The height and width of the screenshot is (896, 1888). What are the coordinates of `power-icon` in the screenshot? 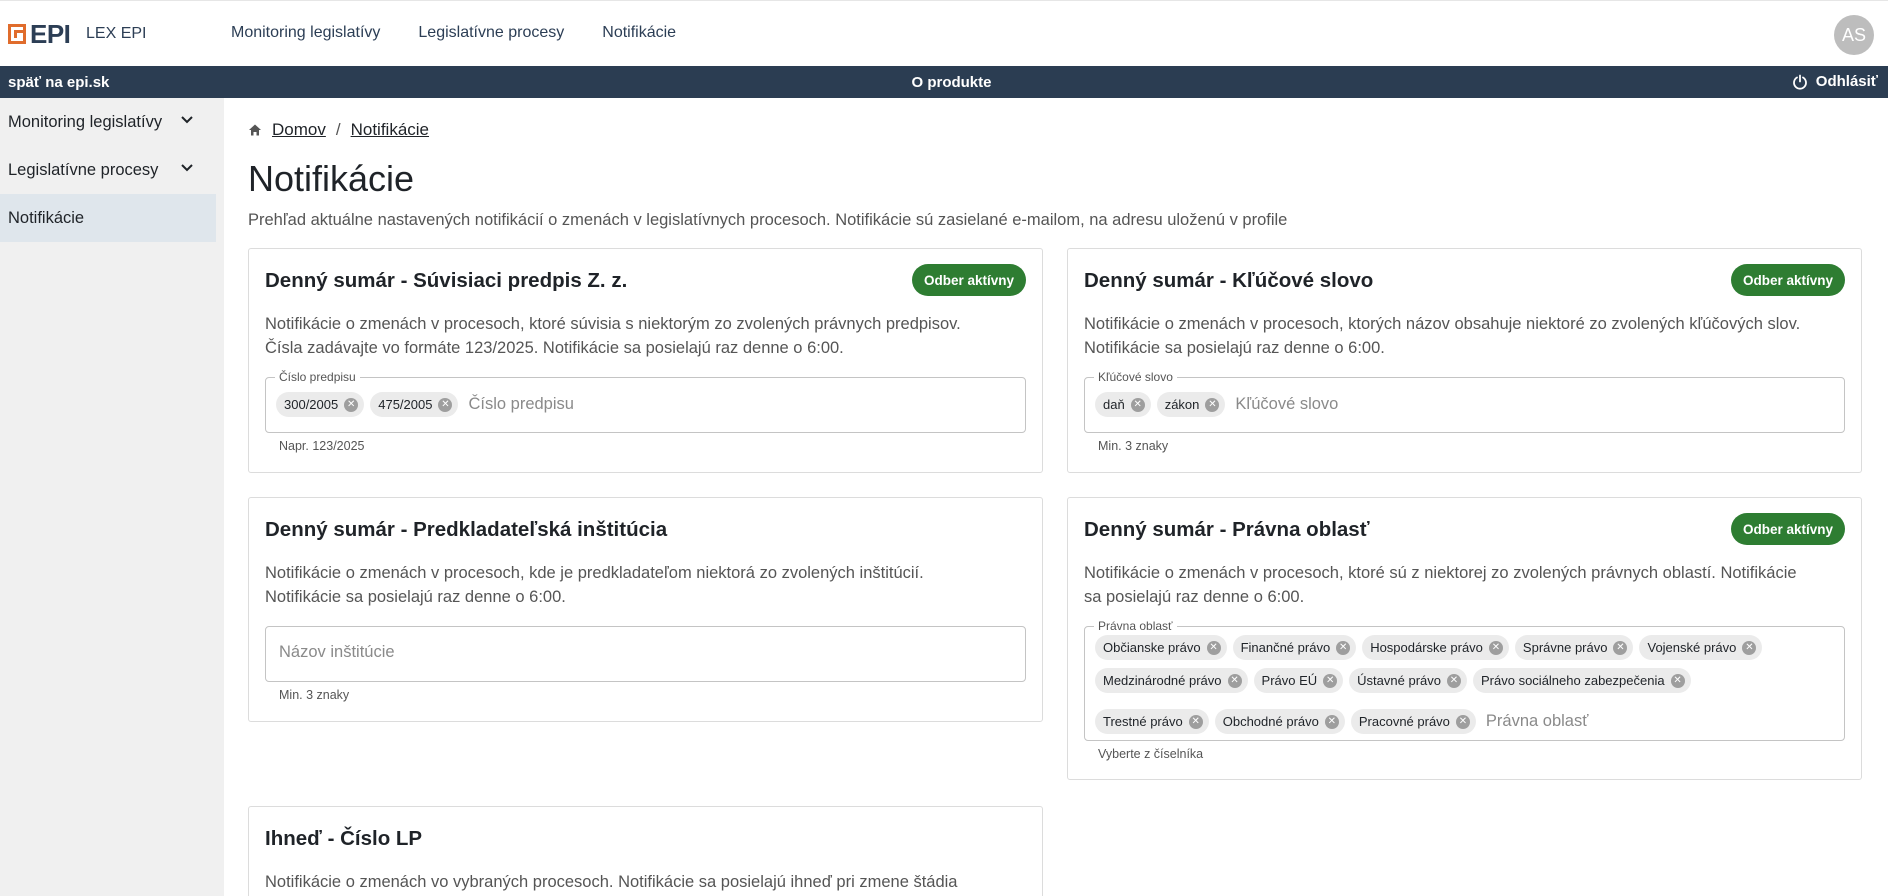 It's located at (1799, 82).